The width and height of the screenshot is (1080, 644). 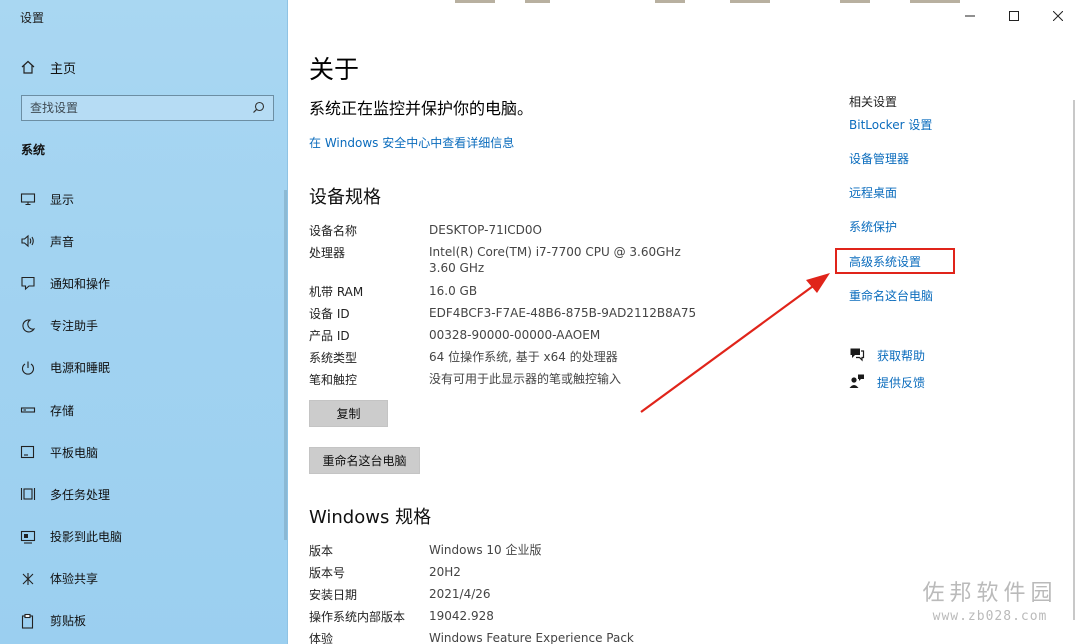 What do you see at coordinates (144, 621) in the screenshot?
I see `sidebar-item-clipboard: 剪贴板` at bounding box center [144, 621].